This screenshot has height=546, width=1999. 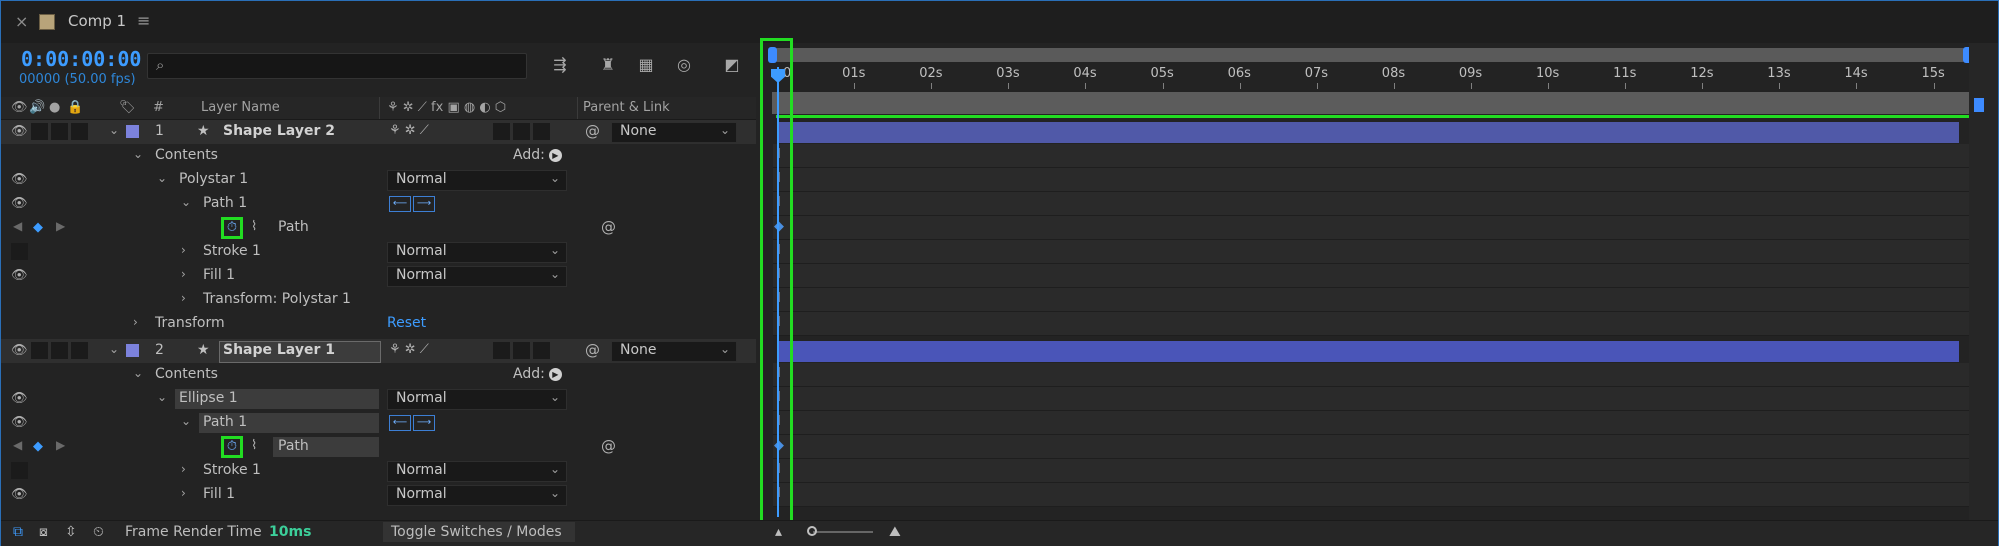 I want to click on work-area-bar, so click(x=1371, y=103).